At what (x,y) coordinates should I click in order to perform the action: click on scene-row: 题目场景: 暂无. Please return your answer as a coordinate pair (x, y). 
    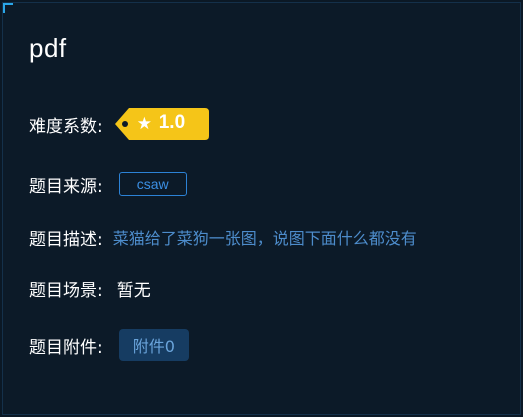
    Looking at the image, I should click on (90, 288).